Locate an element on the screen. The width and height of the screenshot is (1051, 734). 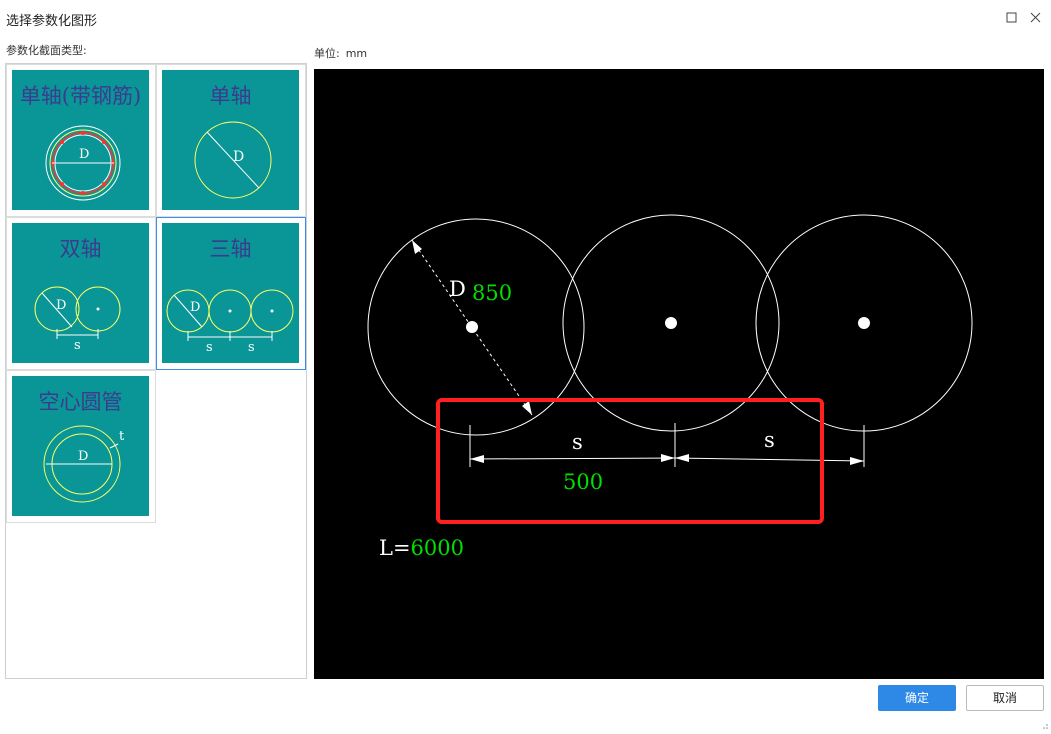
shape-thumbnail: D t 空心圆管 is located at coordinates (80, 446).